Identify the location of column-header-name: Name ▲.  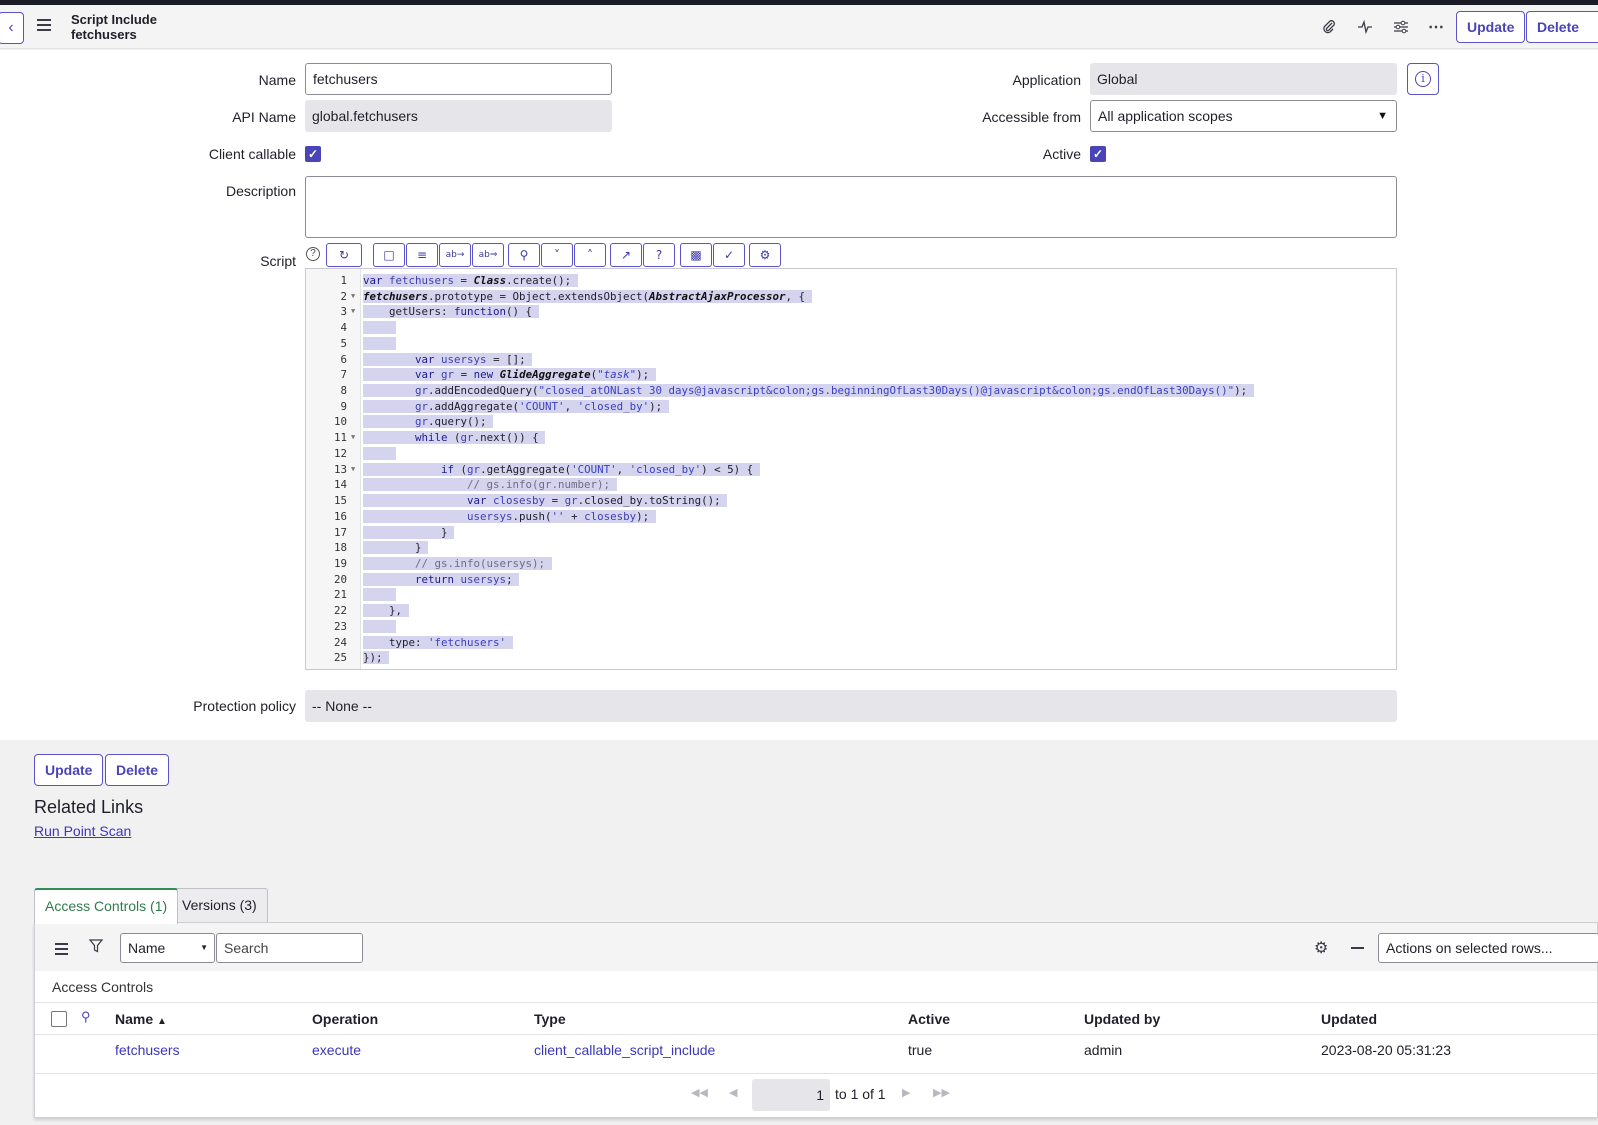
(141, 1019).